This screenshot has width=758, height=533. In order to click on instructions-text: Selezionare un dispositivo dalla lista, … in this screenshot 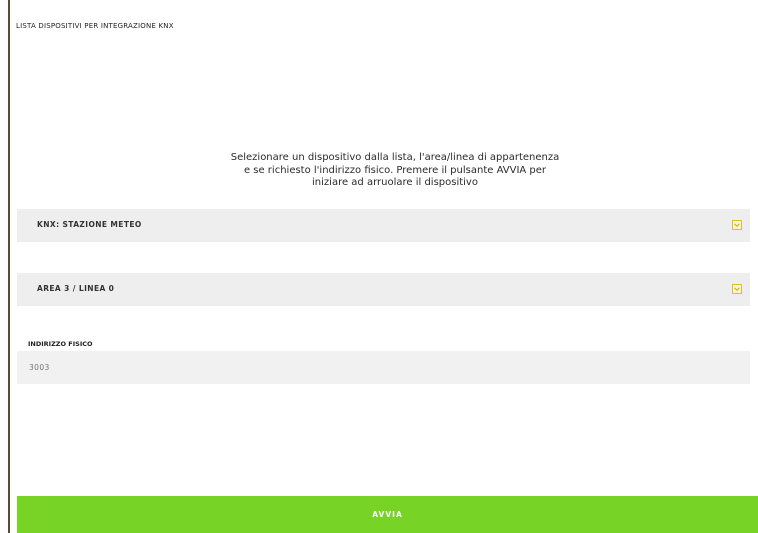, I will do `click(395, 171)`.